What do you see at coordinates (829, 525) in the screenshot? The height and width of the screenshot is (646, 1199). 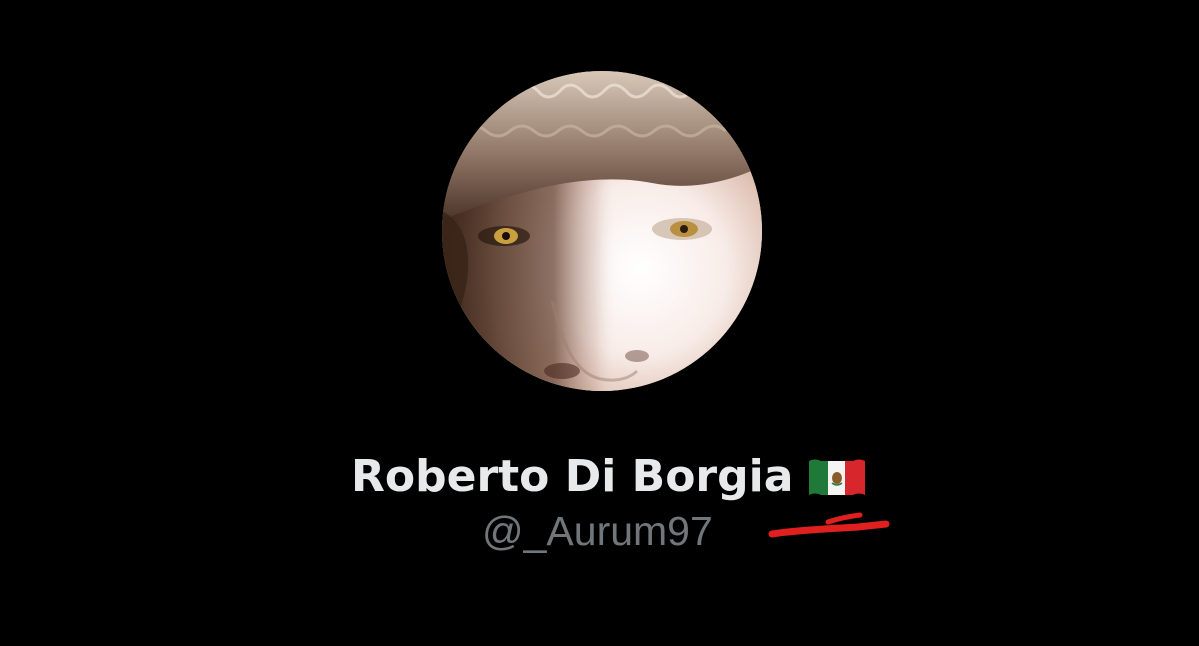 I see `red-underline-annotation` at bounding box center [829, 525].